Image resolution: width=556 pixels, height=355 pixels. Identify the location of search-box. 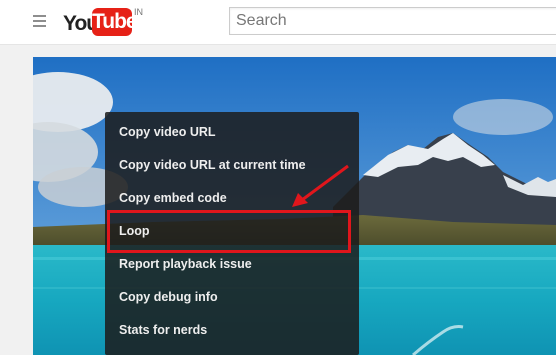
(392, 21).